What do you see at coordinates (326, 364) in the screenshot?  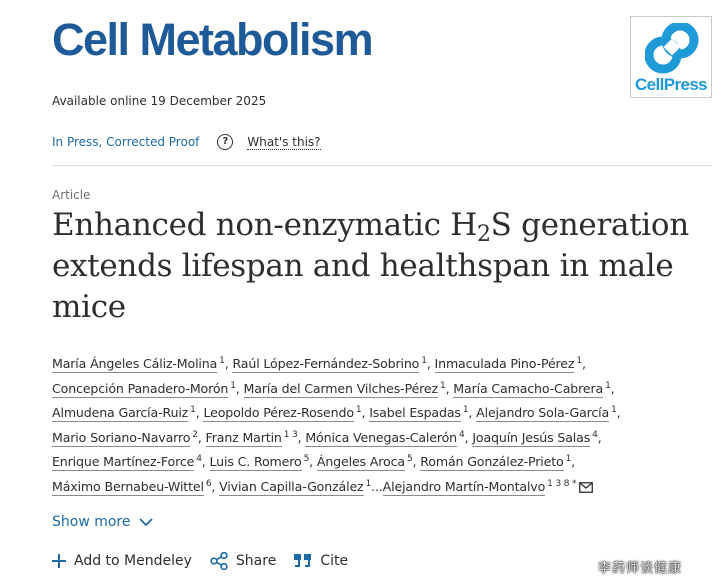 I see `author-name: Raúl López-Fernández-Sobrino` at bounding box center [326, 364].